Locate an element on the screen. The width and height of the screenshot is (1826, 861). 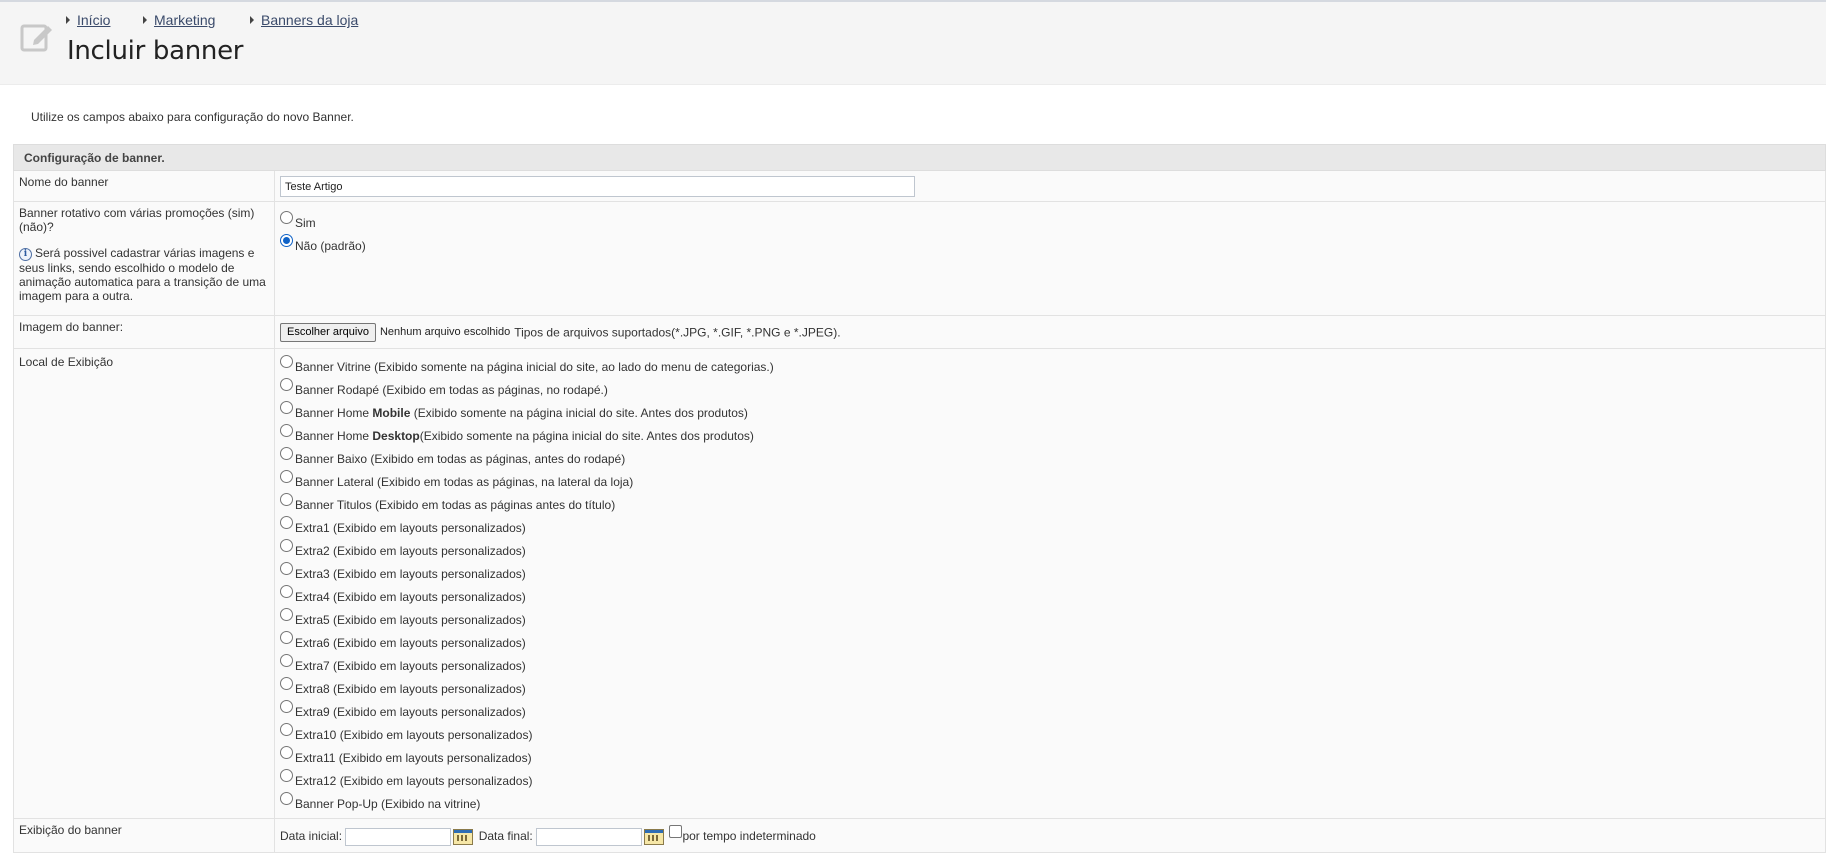
breadcrumb-item-inicio: Início is located at coordinates (88, 20).